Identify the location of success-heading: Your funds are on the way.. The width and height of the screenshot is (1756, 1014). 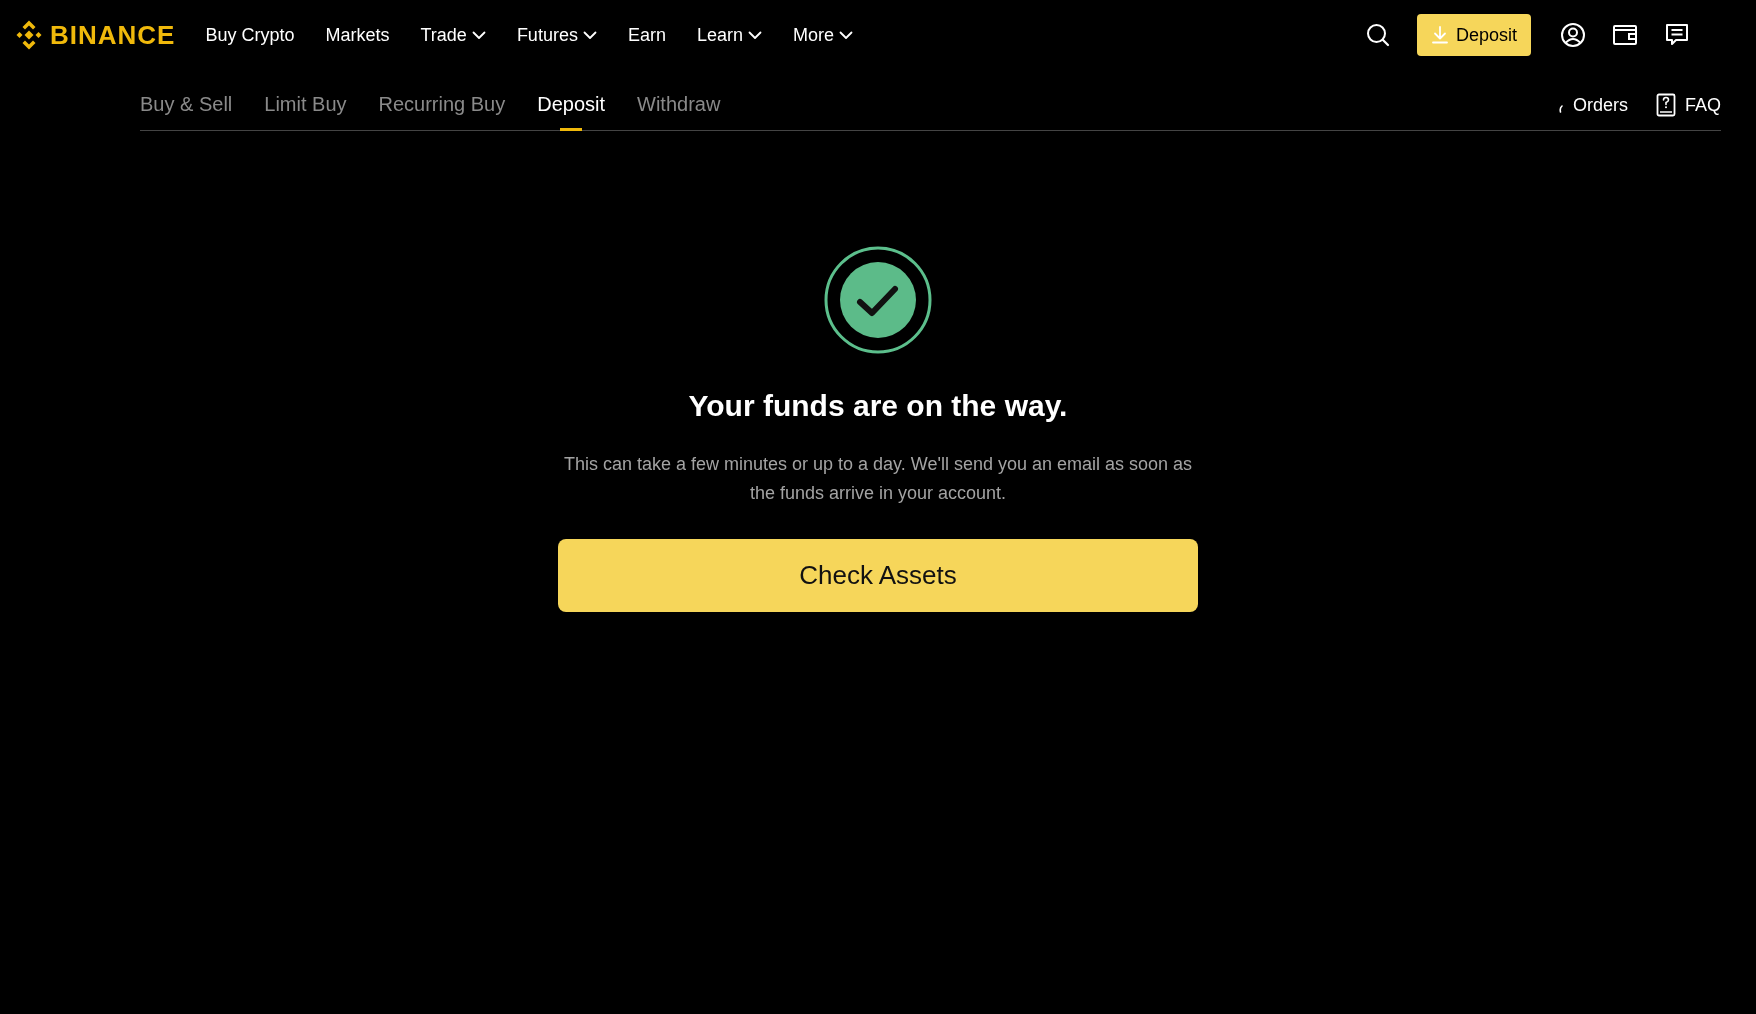
(878, 406).